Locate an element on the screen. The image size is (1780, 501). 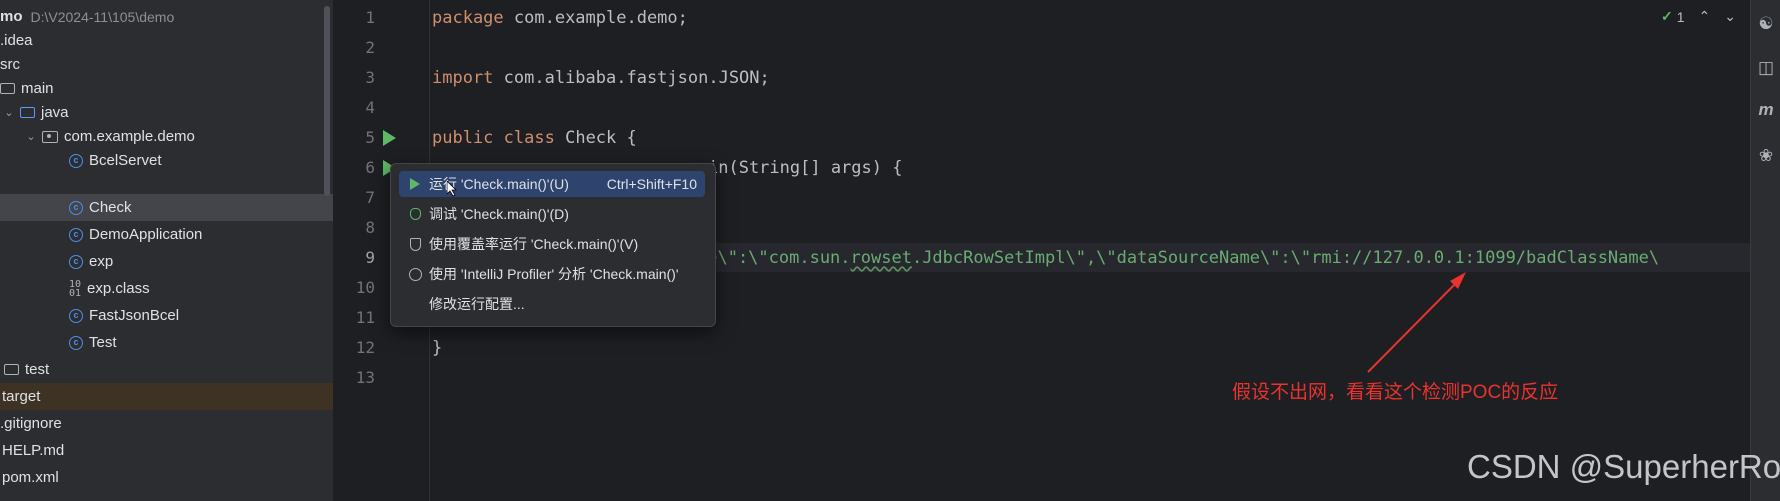
maven-icon: m is located at coordinates (1766, 110).